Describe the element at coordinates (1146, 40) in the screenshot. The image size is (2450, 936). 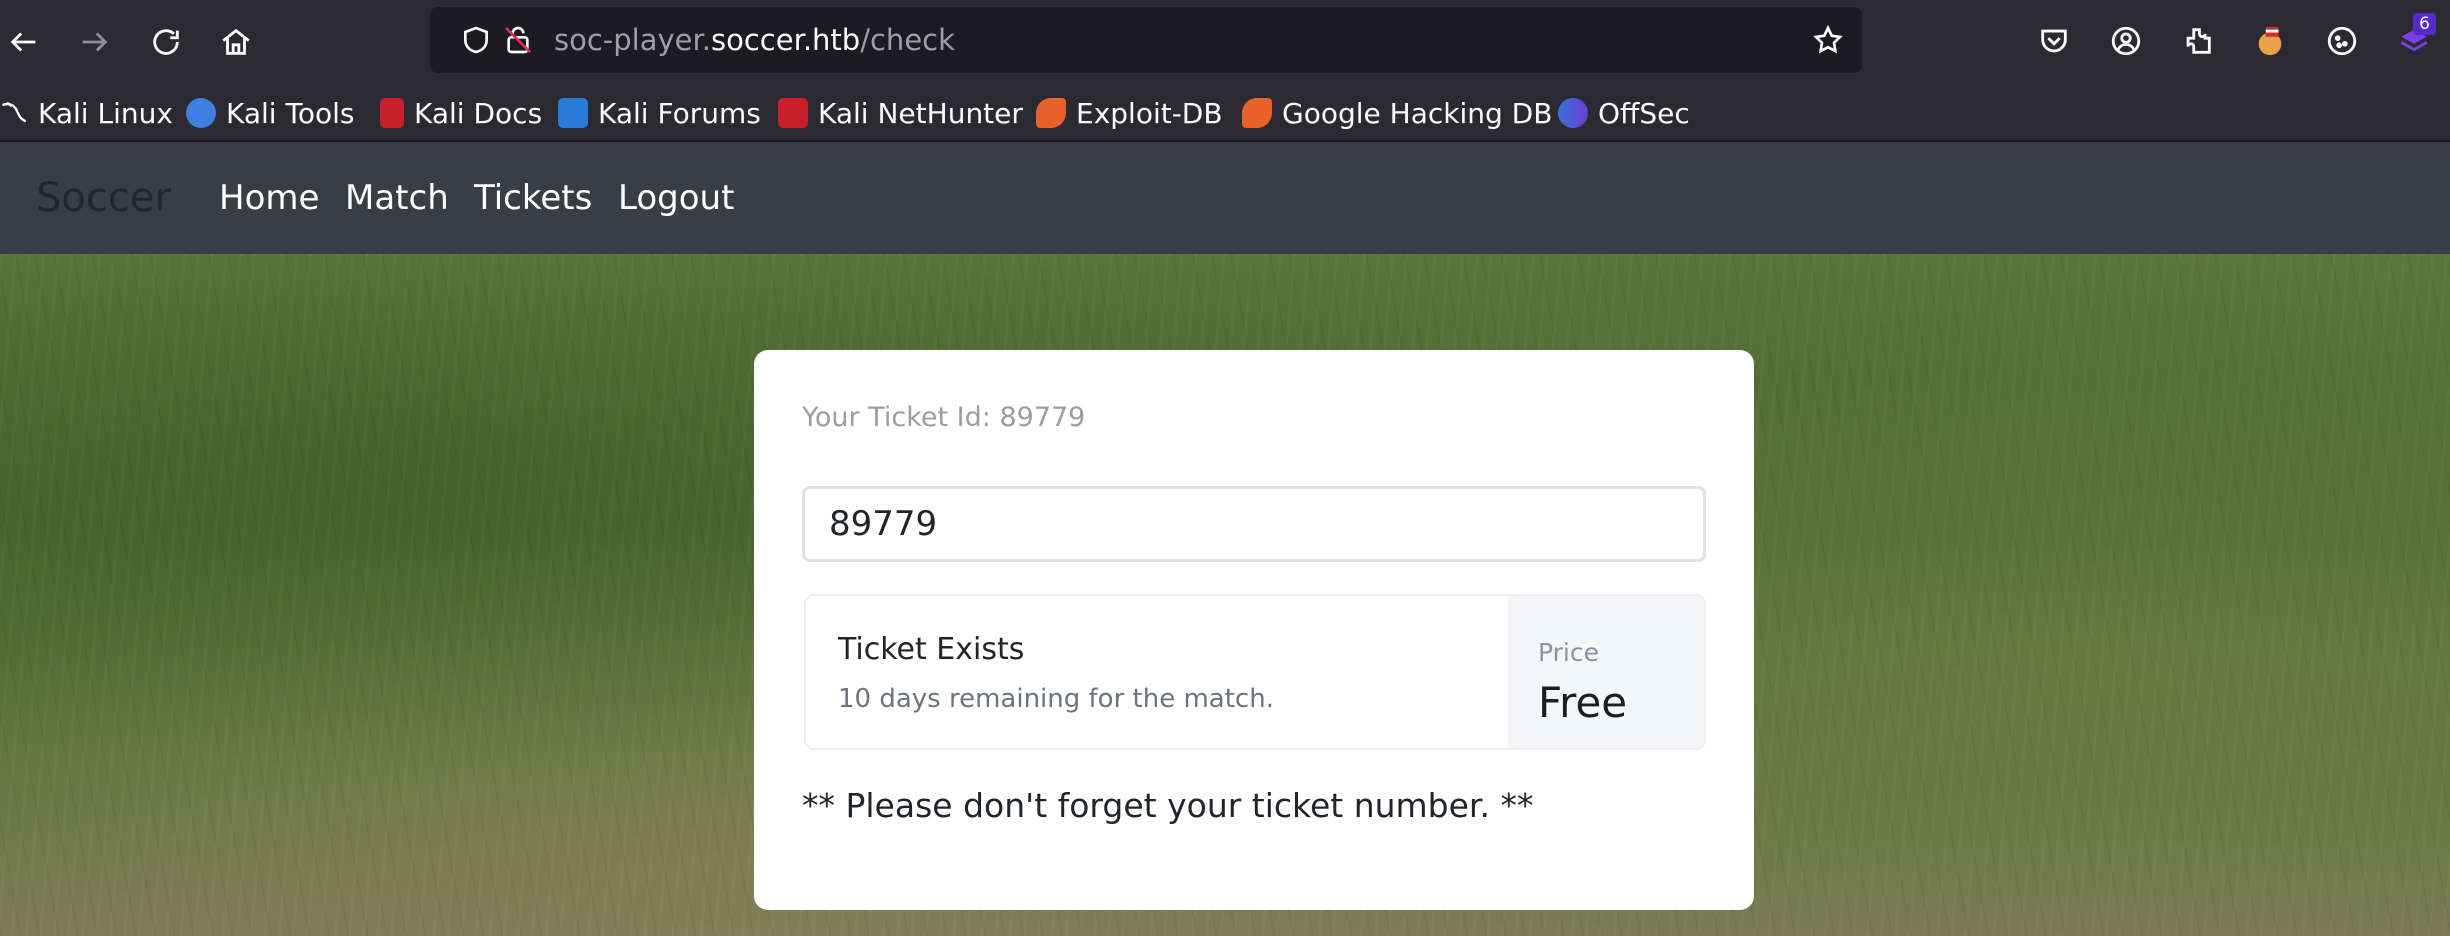
I see `url-bar: soc-player.soccer.htb/check` at that location.